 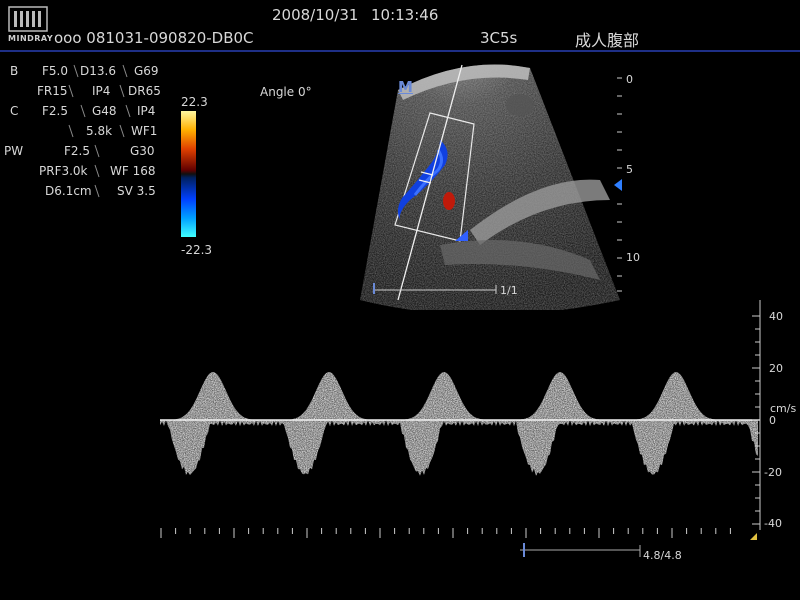 I want to click on image-orientation-marker: M, so click(x=405, y=87).